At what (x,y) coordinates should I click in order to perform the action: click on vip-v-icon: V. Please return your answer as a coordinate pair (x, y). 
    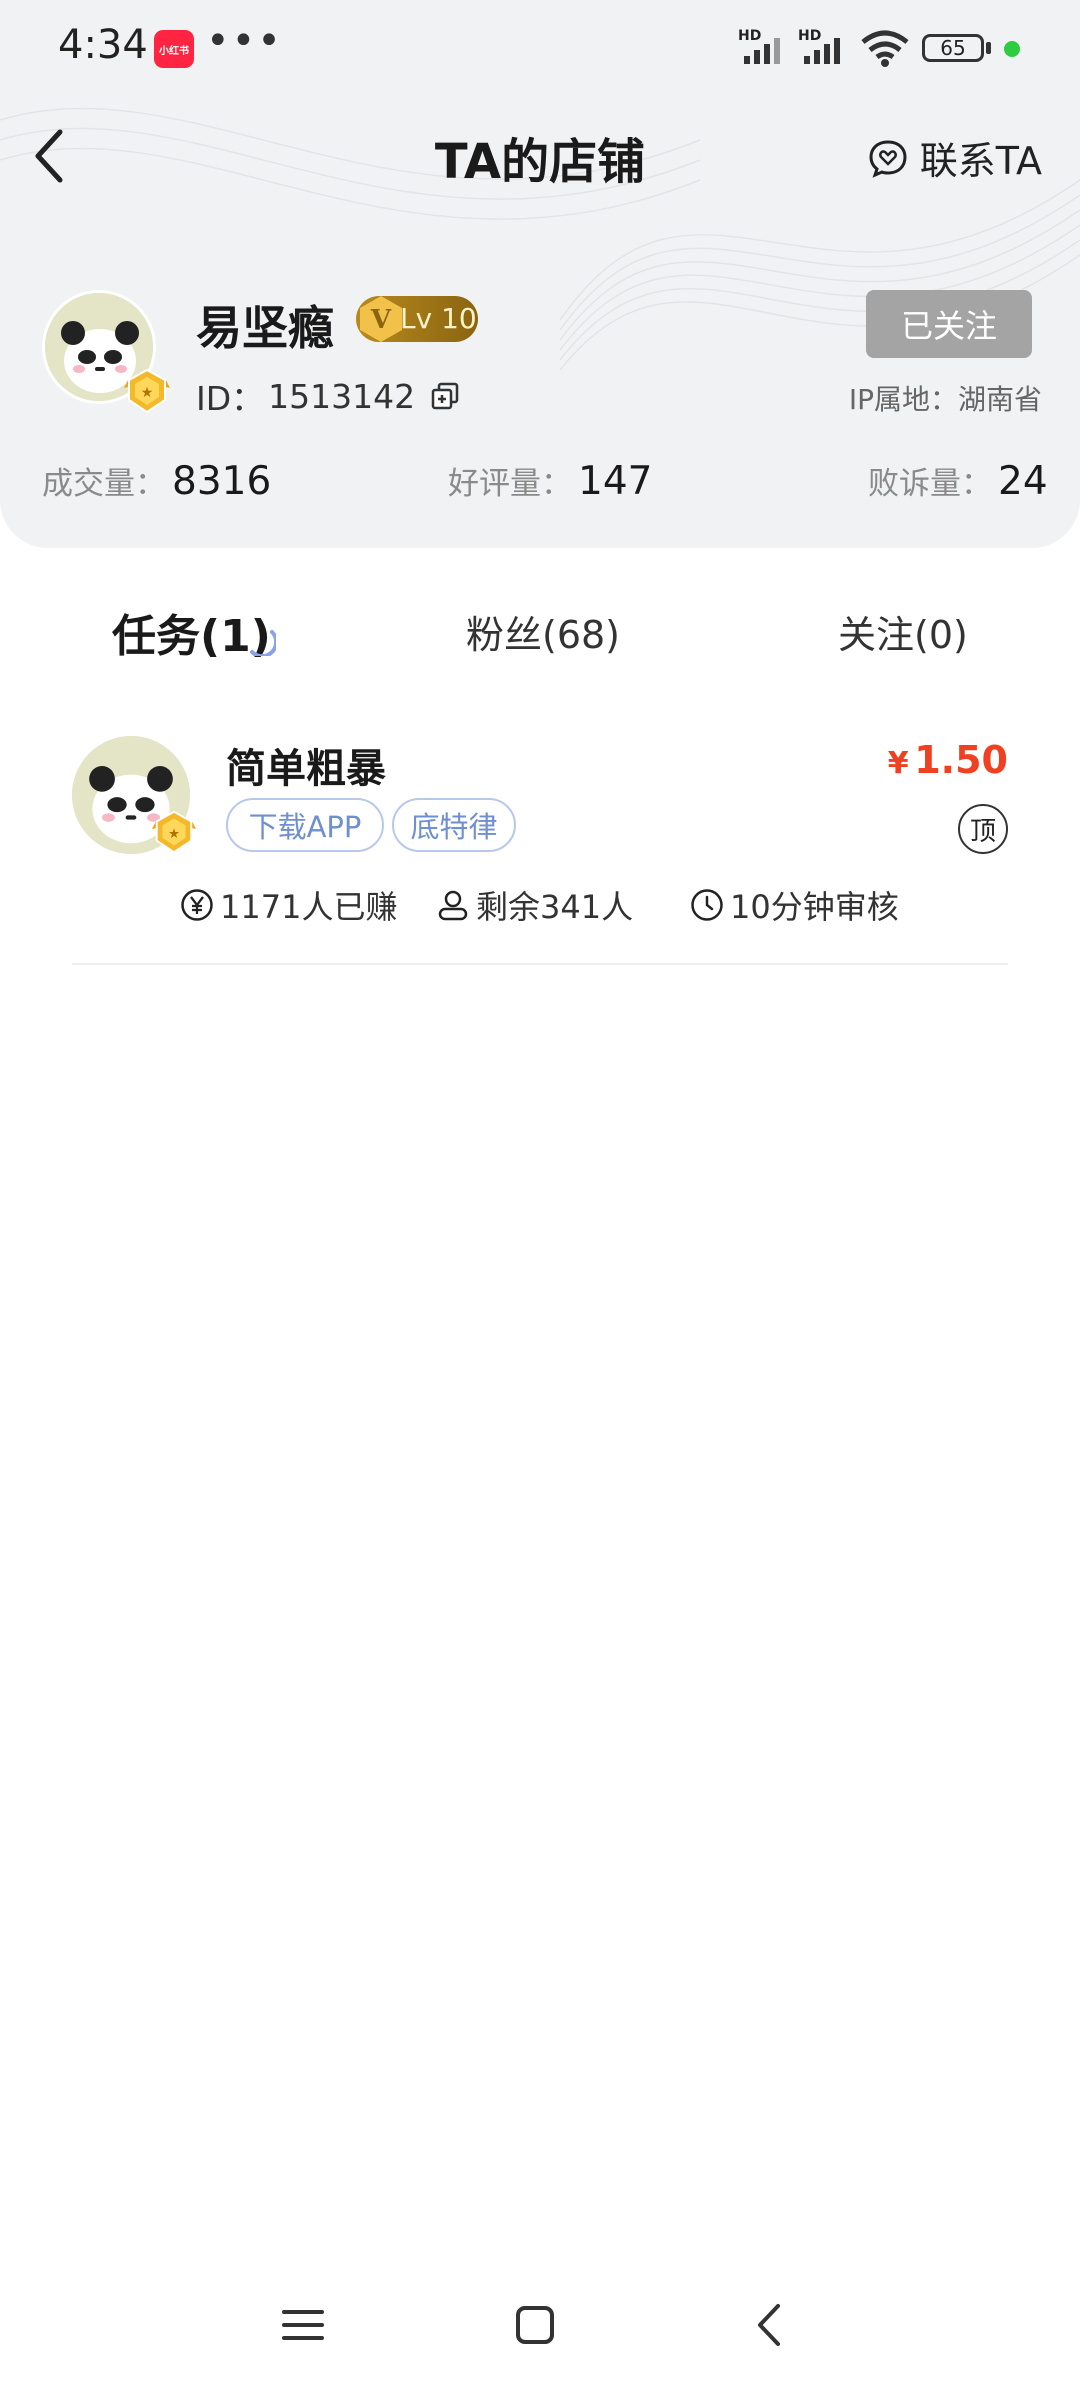
    Looking at the image, I should click on (381, 319).